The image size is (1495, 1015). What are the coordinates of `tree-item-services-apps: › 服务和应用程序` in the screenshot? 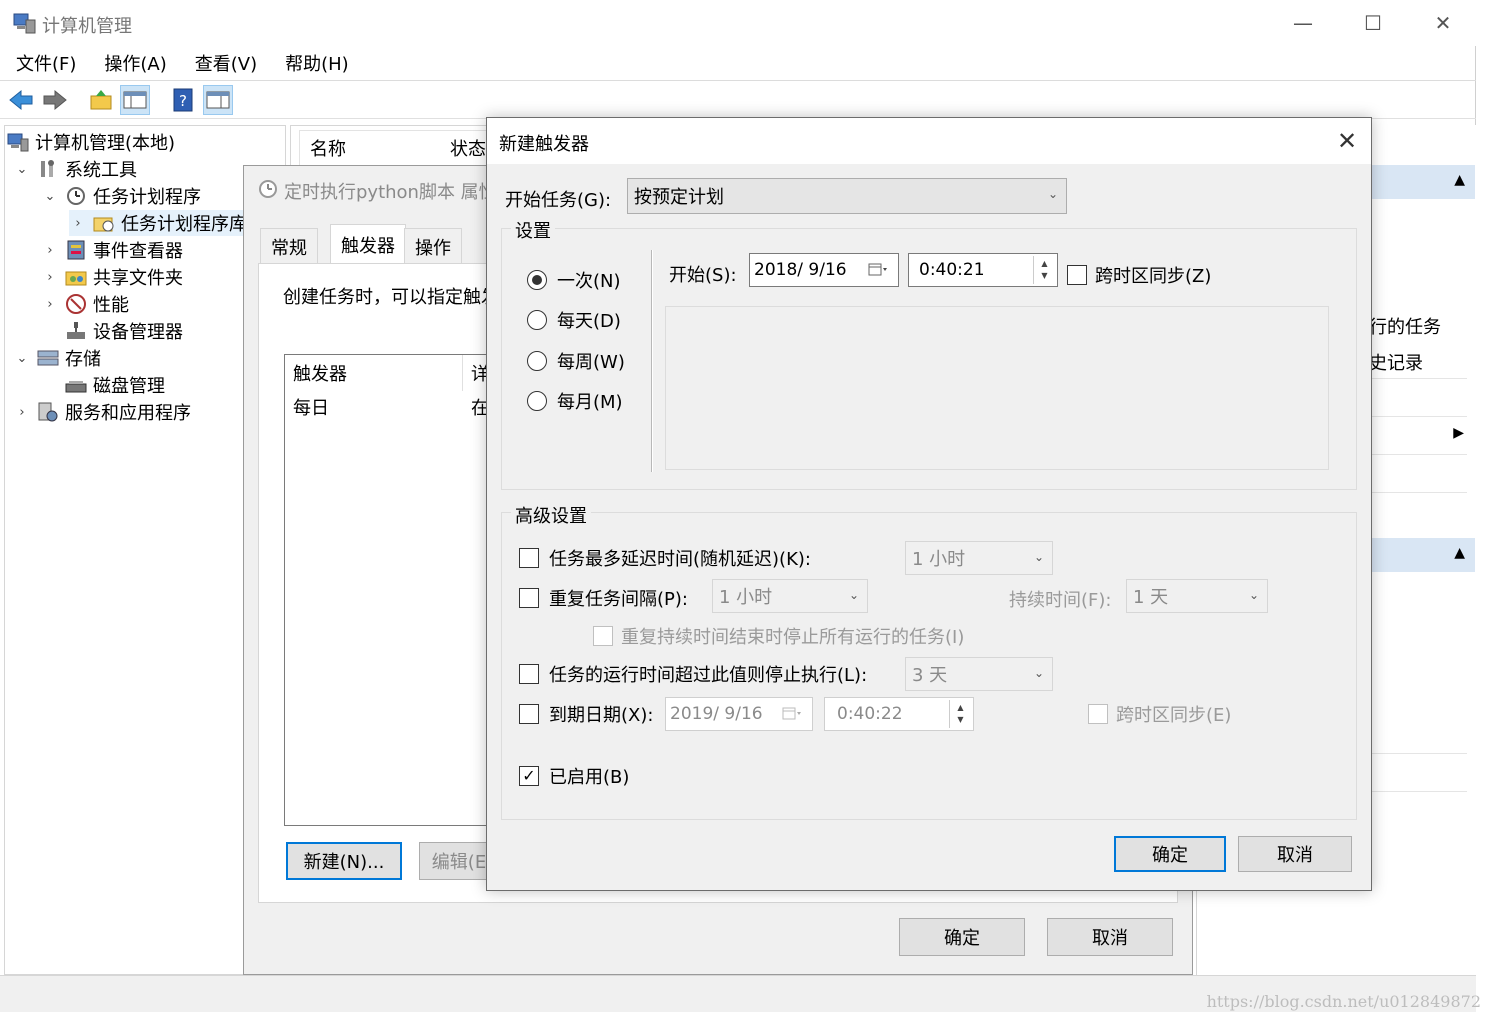 It's located at (102, 412).